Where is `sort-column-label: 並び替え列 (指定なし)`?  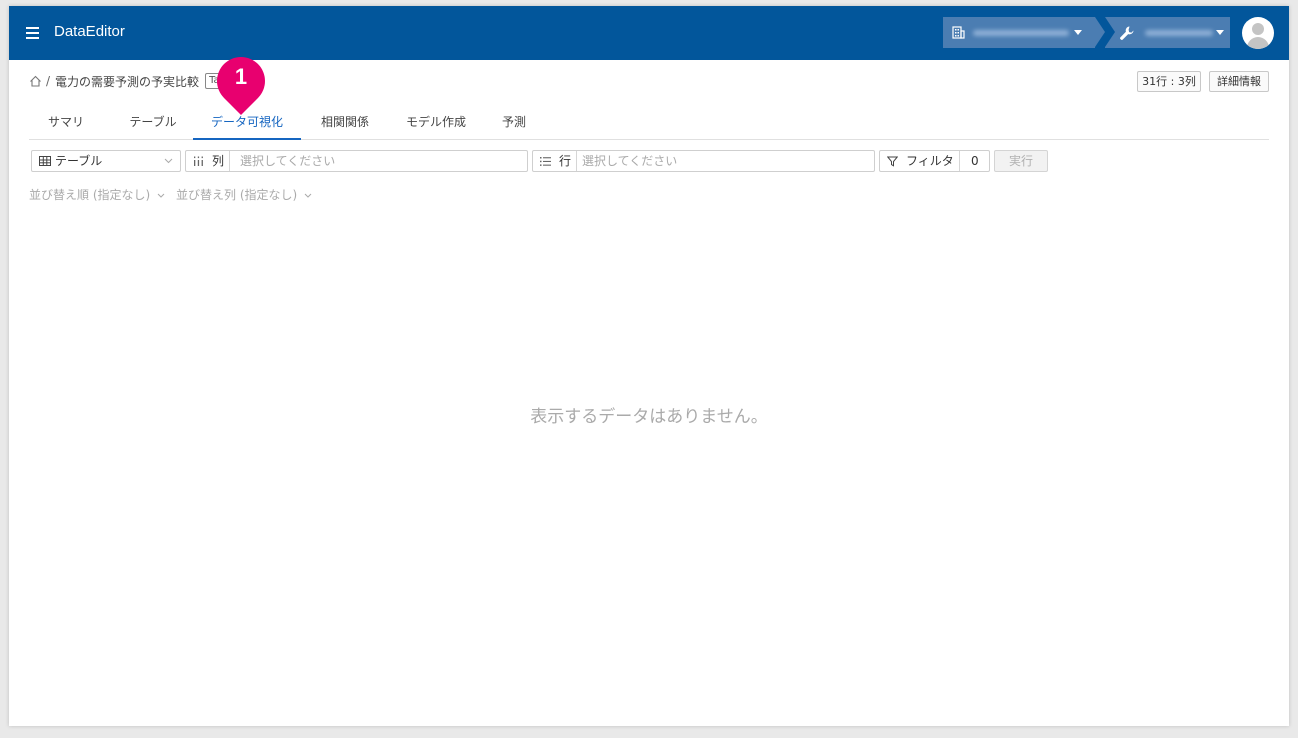
sort-column-label: 並び替え列 (指定なし) is located at coordinates (237, 195).